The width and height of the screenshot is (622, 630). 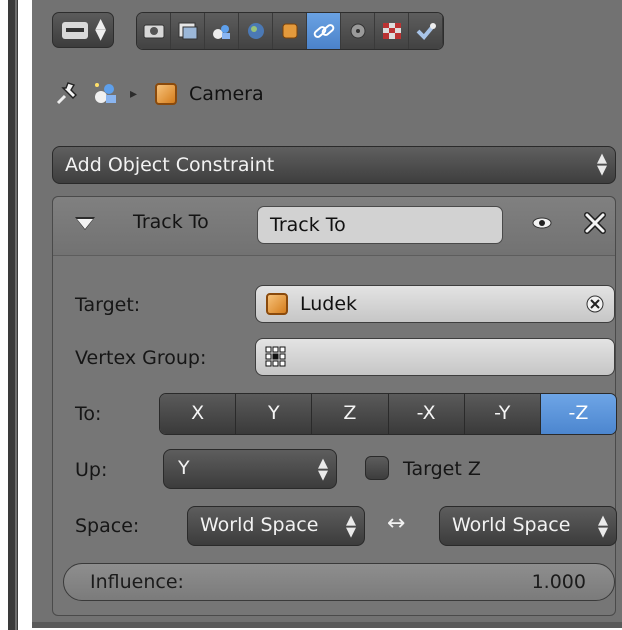 What do you see at coordinates (442, 469) in the screenshot?
I see `target-z-label: Target Z` at bounding box center [442, 469].